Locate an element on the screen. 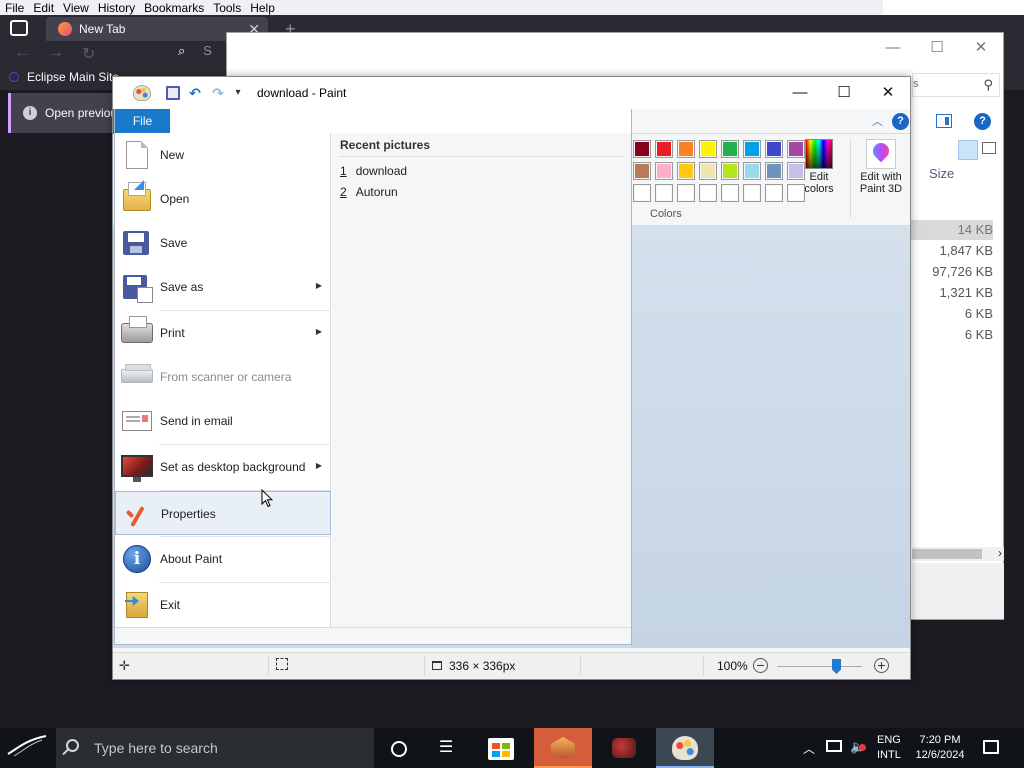  undo-icon: ↶ is located at coordinates (195, 93).